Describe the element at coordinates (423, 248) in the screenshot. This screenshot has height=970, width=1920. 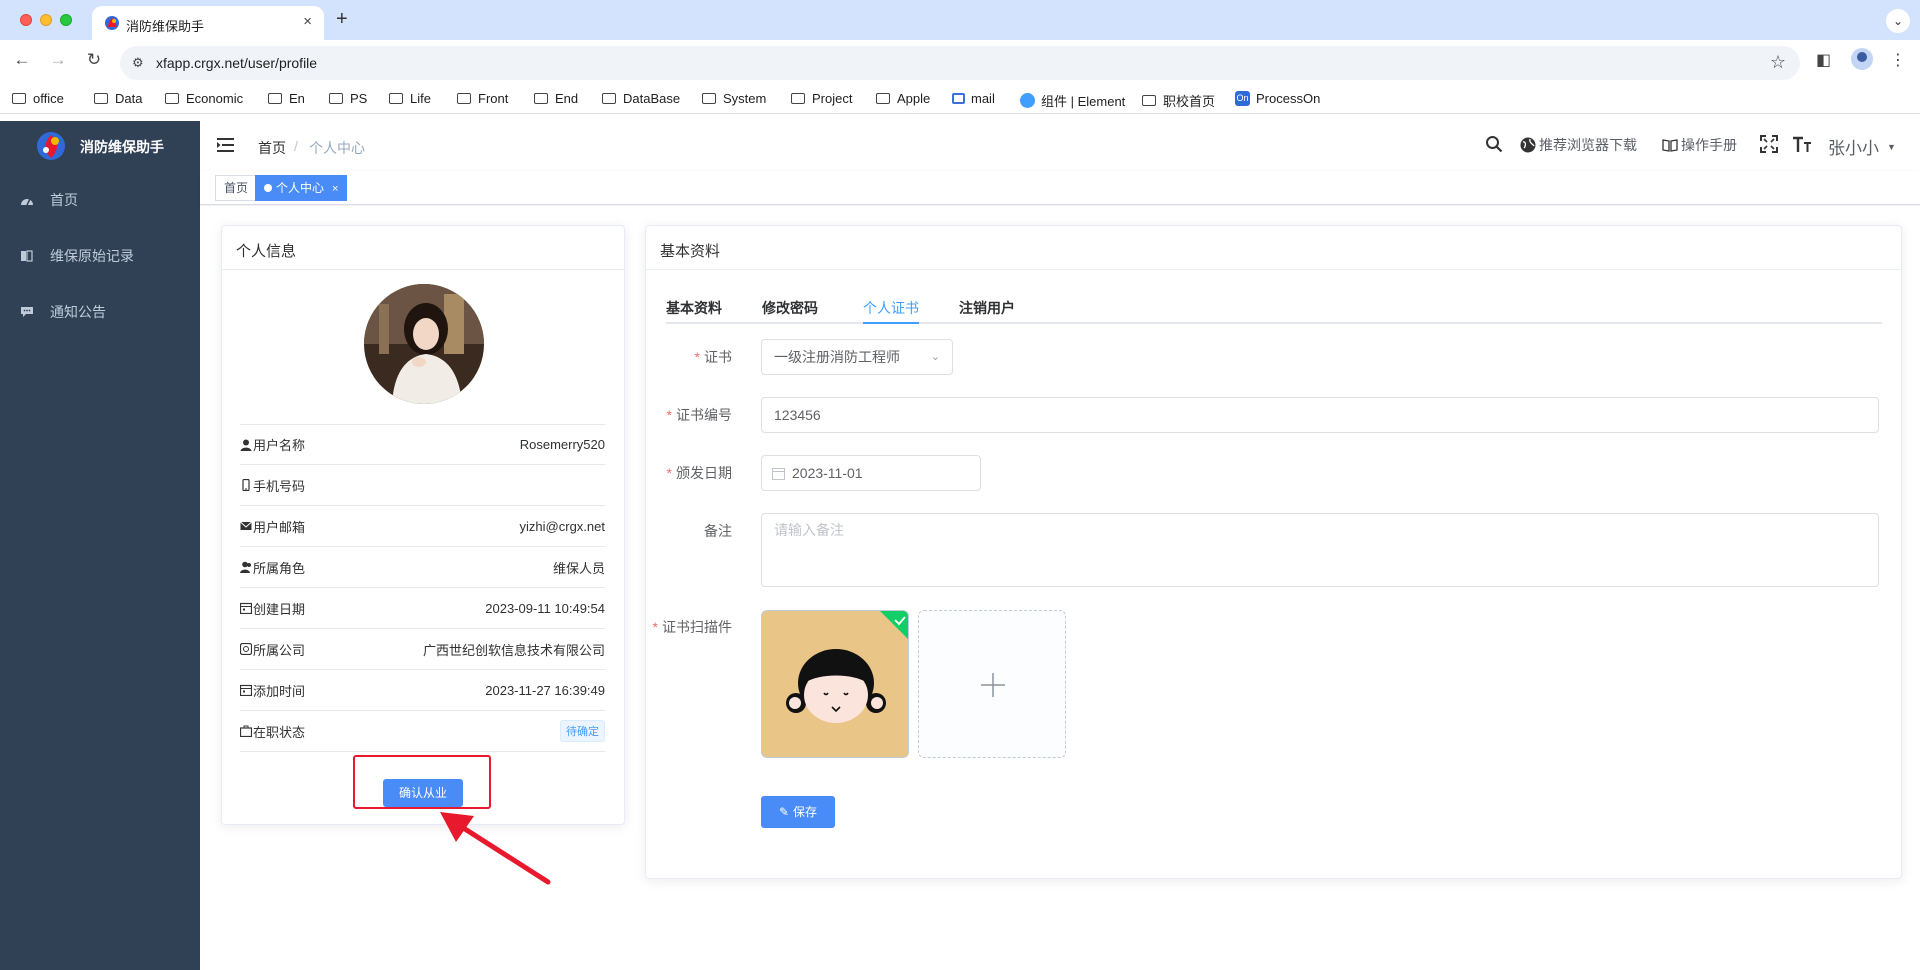
I see `card-title: 个人信息` at that location.